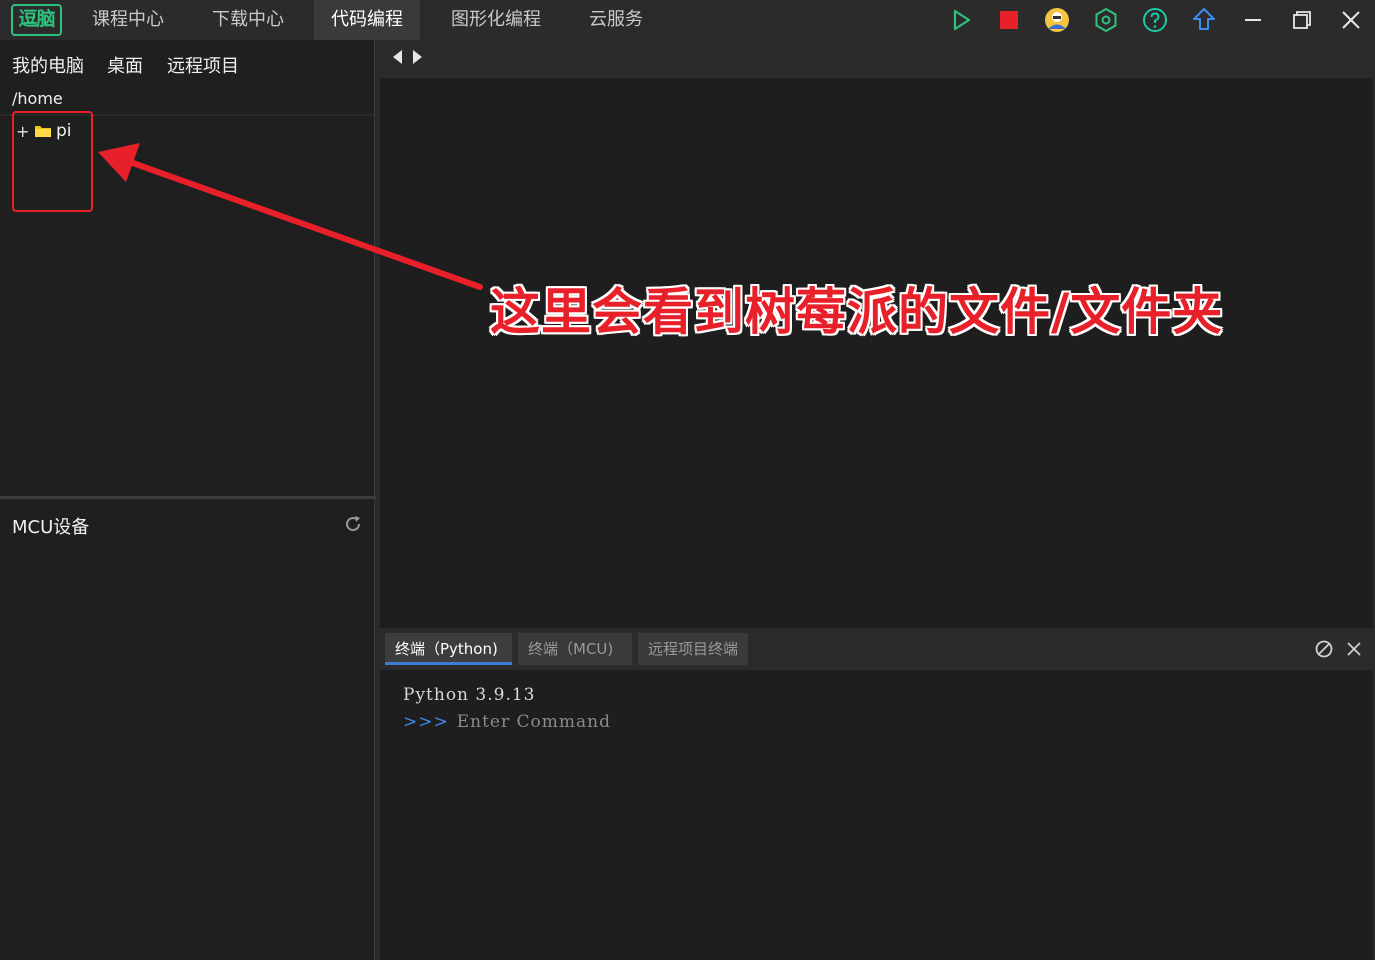  What do you see at coordinates (469, 695) in the screenshot?
I see `terminal-version-line: Python 3.9.13` at bounding box center [469, 695].